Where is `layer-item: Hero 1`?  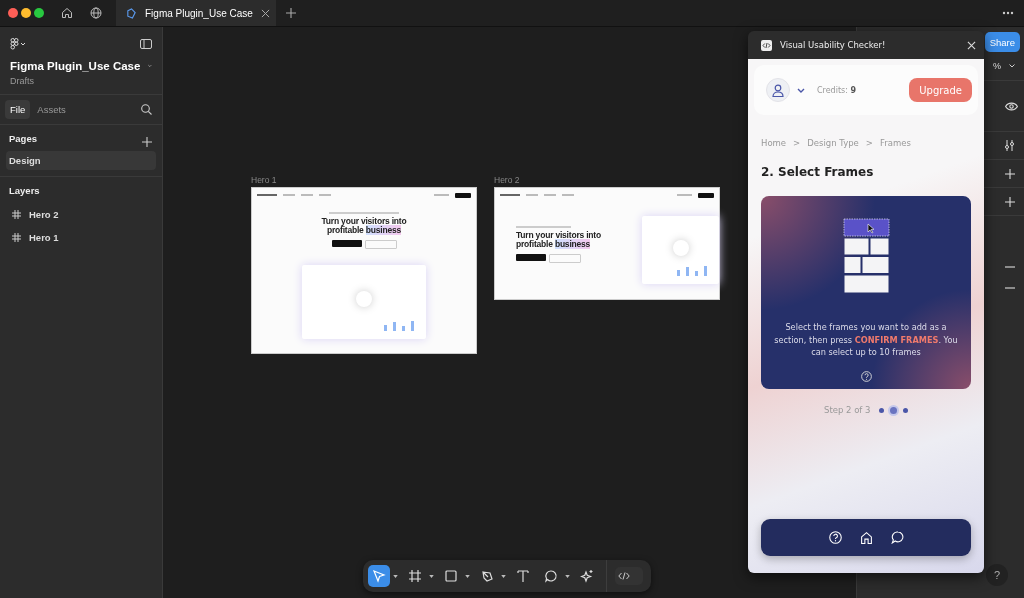
layer-item: Hero 1 is located at coordinates (82, 237).